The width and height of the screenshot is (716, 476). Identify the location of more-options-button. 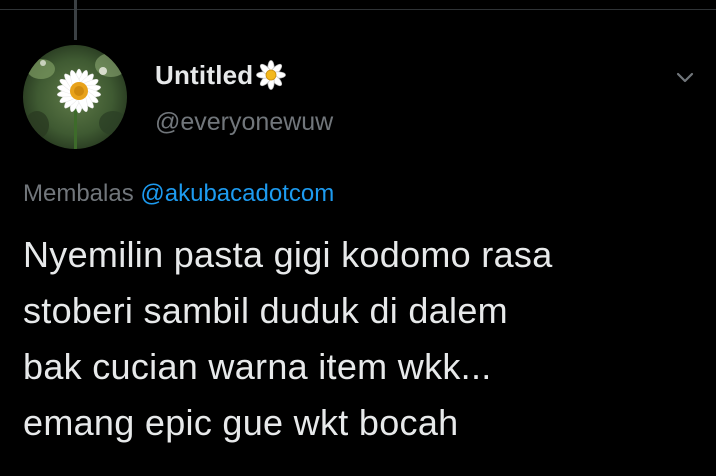
(685, 77).